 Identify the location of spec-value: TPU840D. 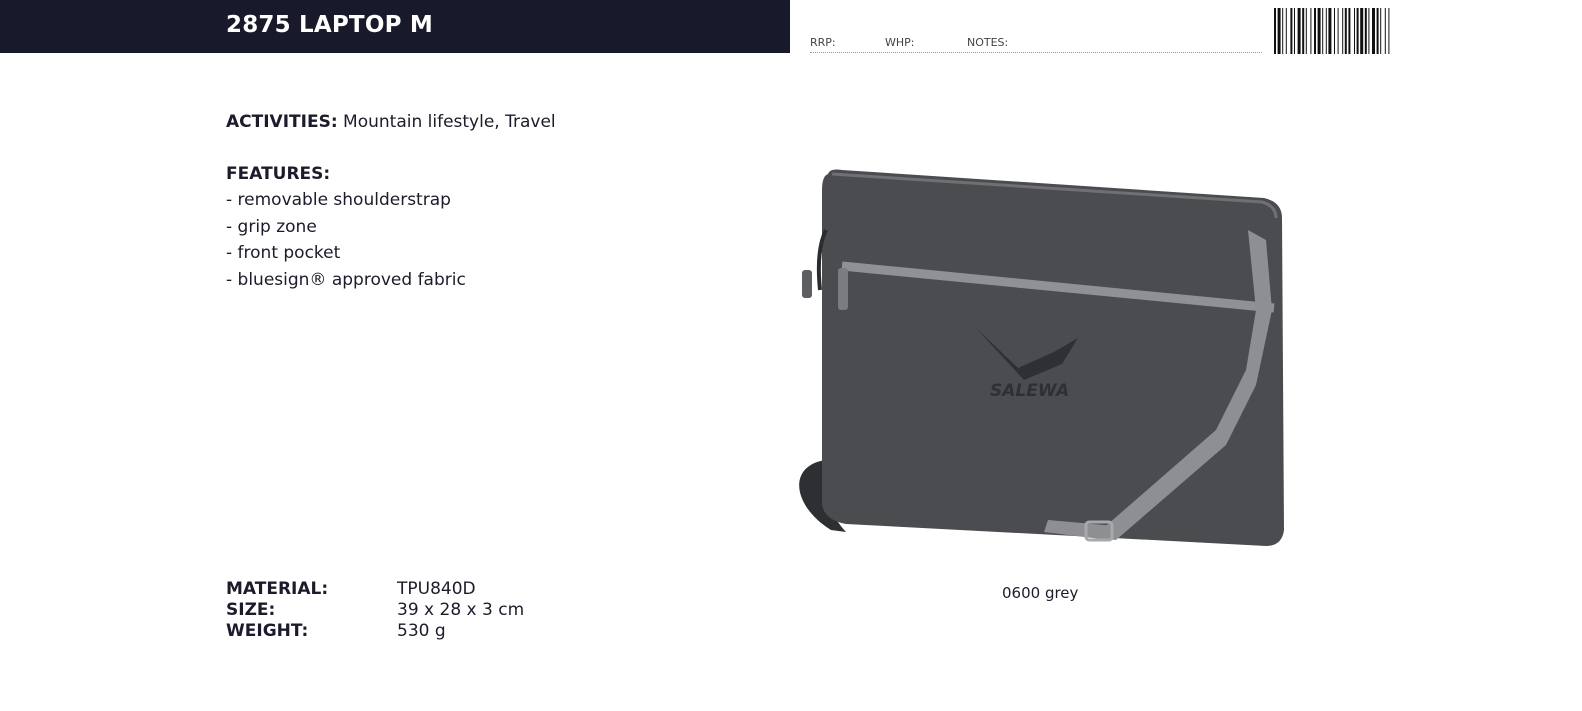
(436, 589).